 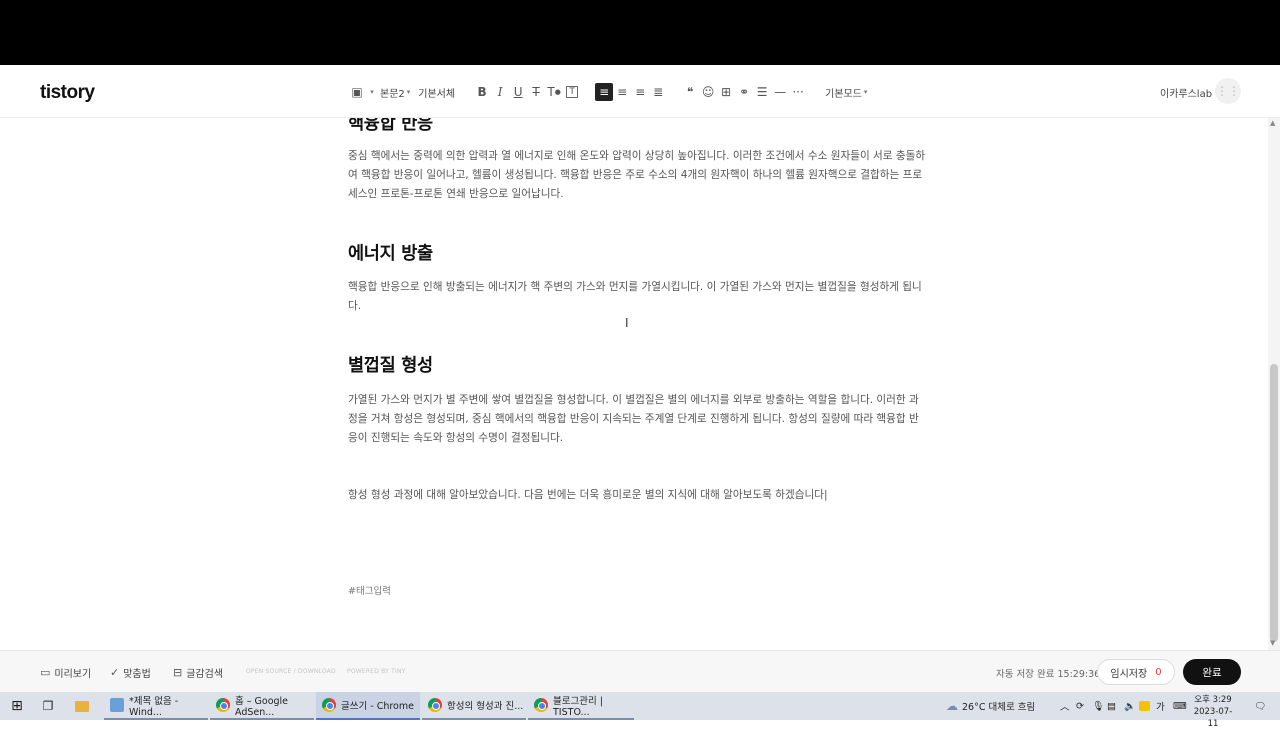 What do you see at coordinates (115, 672) in the screenshot?
I see `spellcheck-icon: ✓` at bounding box center [115, 672].